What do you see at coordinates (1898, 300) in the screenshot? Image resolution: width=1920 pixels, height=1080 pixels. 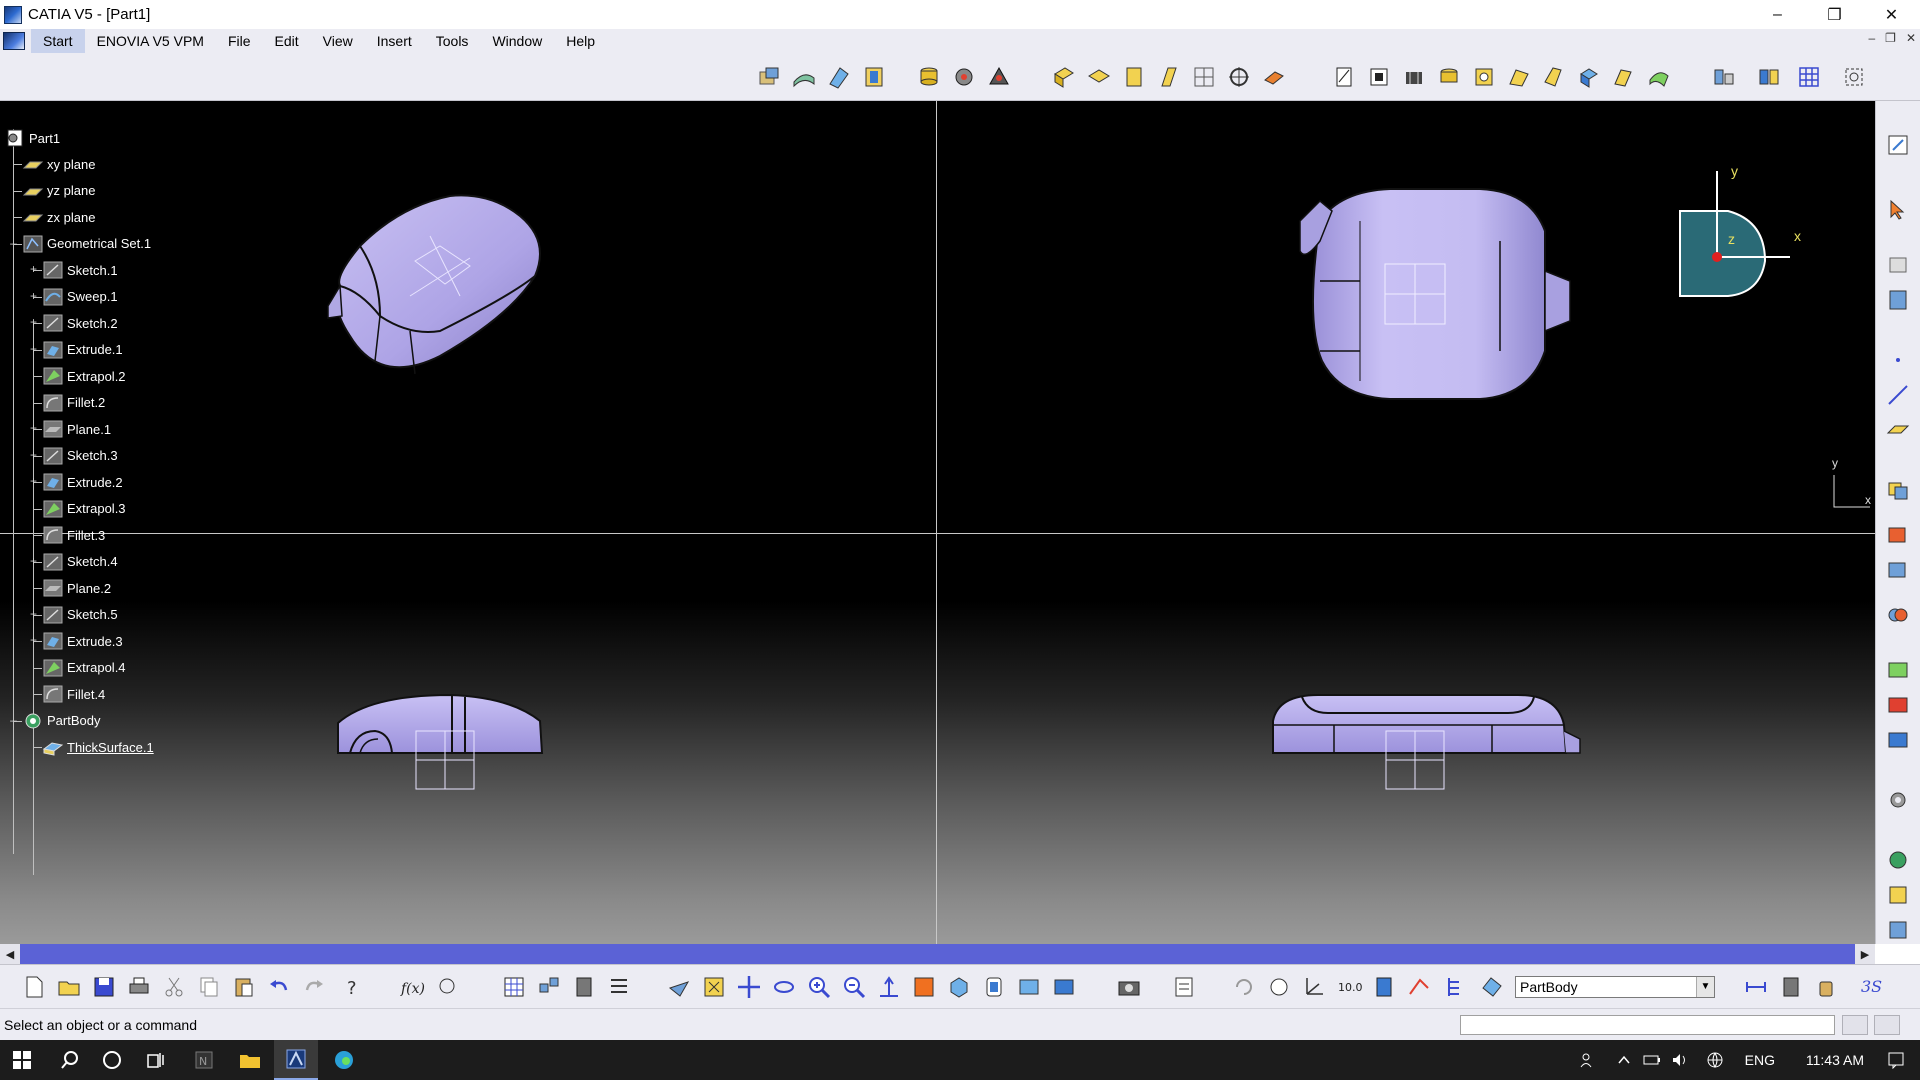 I see `swap-visible-icon` at bounding box center [1898, 300].